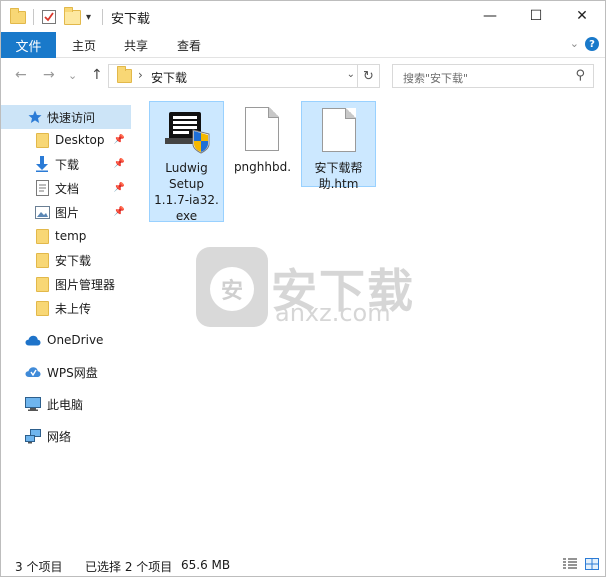 Image resolution: width=606 pixels, height=577 pixels. I want to click on breadcrumb: 安下载, so click(169, 77).